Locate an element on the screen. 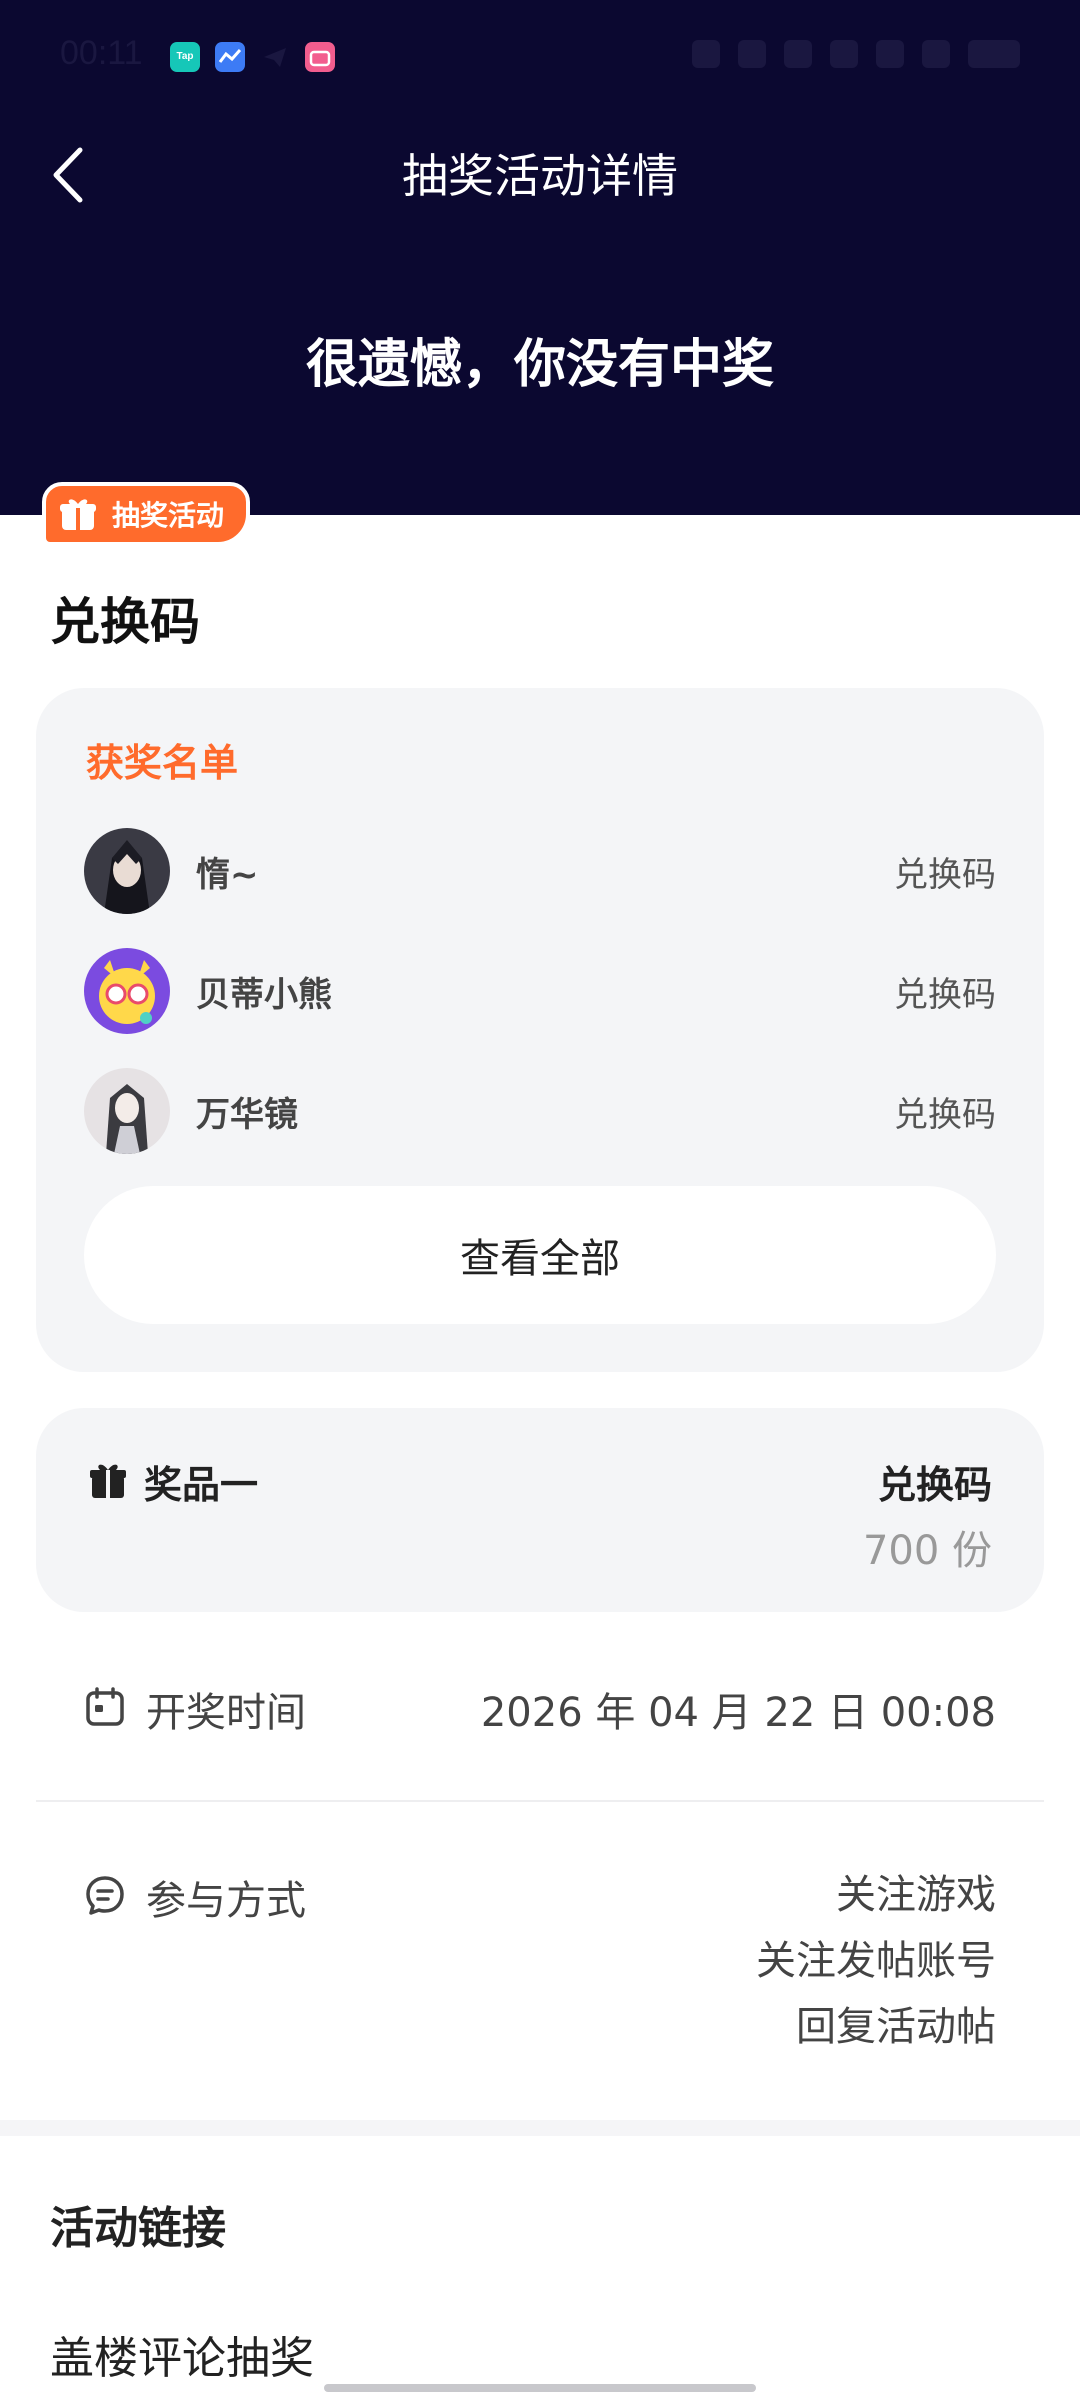  nfc-icon is located at coordinates (706, 54).